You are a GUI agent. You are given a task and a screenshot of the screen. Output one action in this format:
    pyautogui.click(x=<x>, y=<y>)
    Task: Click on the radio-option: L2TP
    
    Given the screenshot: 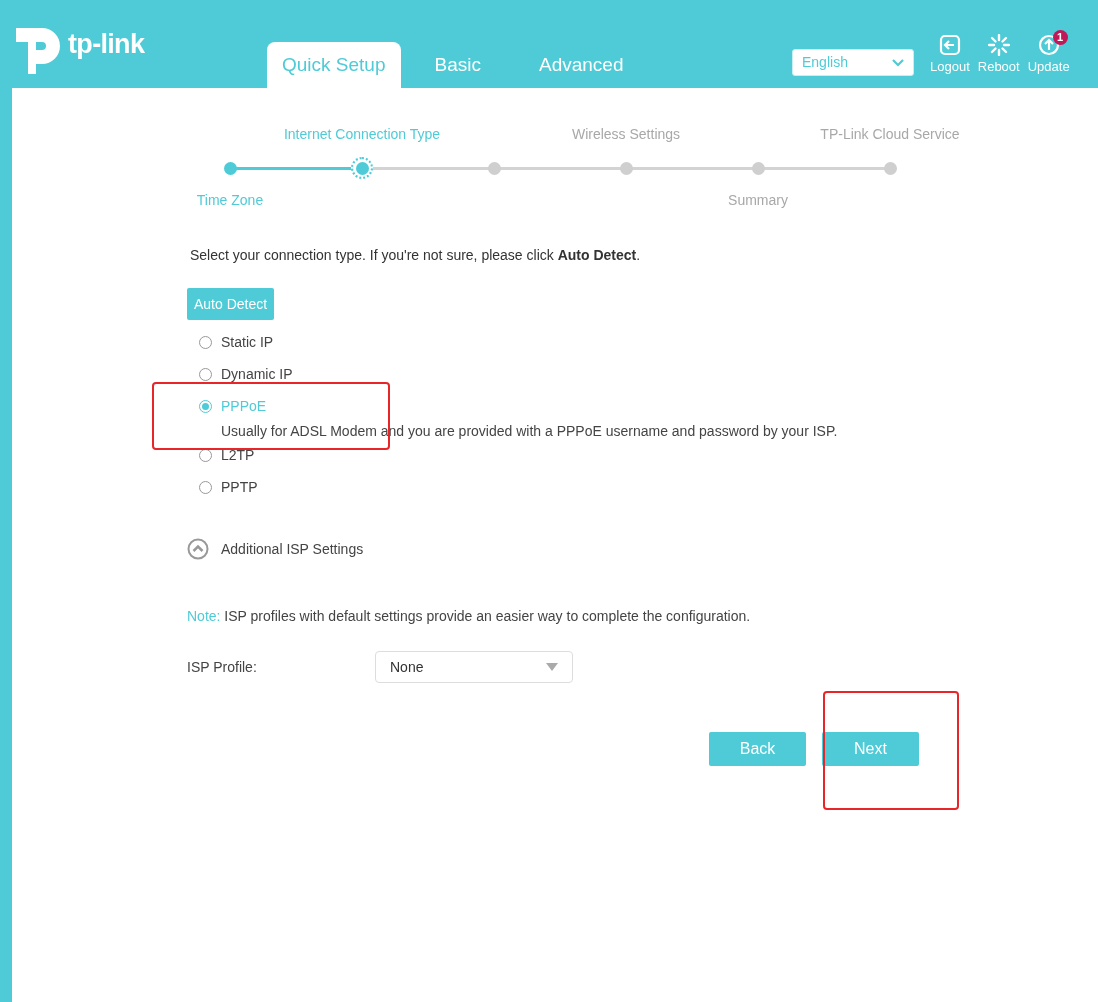 What is the action you would take?
    pyautogui.click(x=227, y=455)
    